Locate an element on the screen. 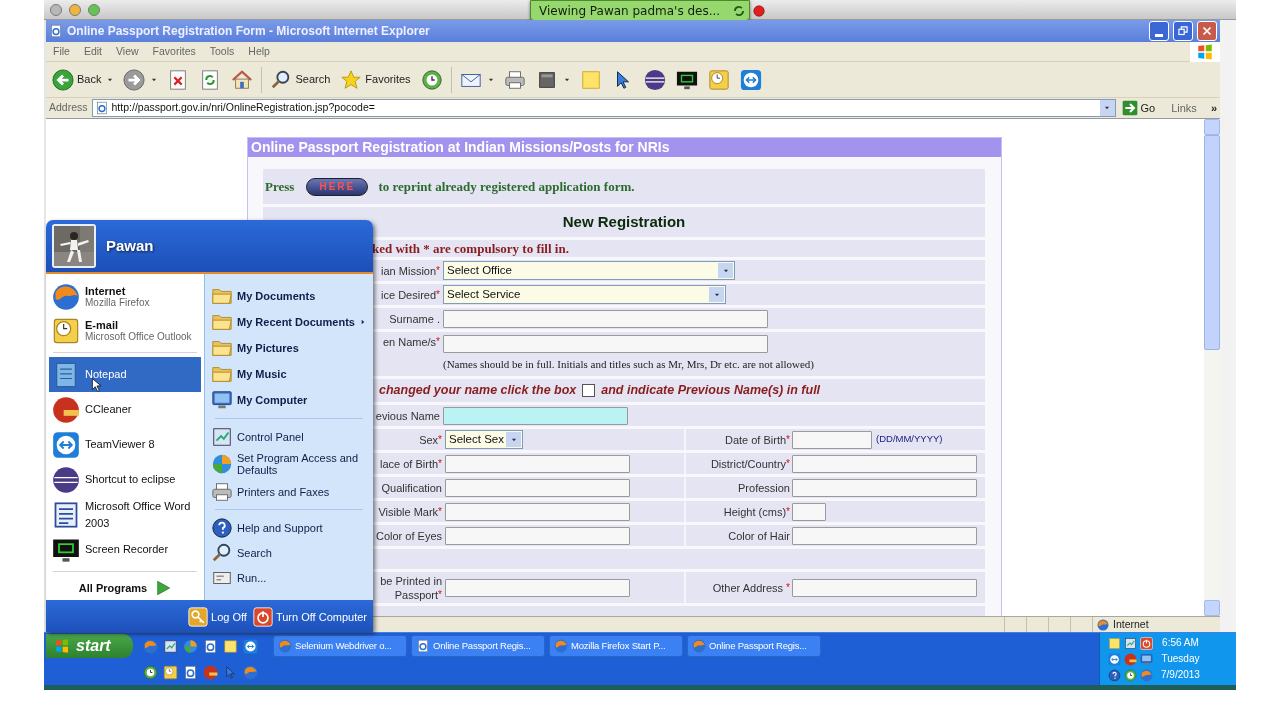 The height and width of the screenshot is (720, 1280). menu-item: File is located at coordinates (61, 51).